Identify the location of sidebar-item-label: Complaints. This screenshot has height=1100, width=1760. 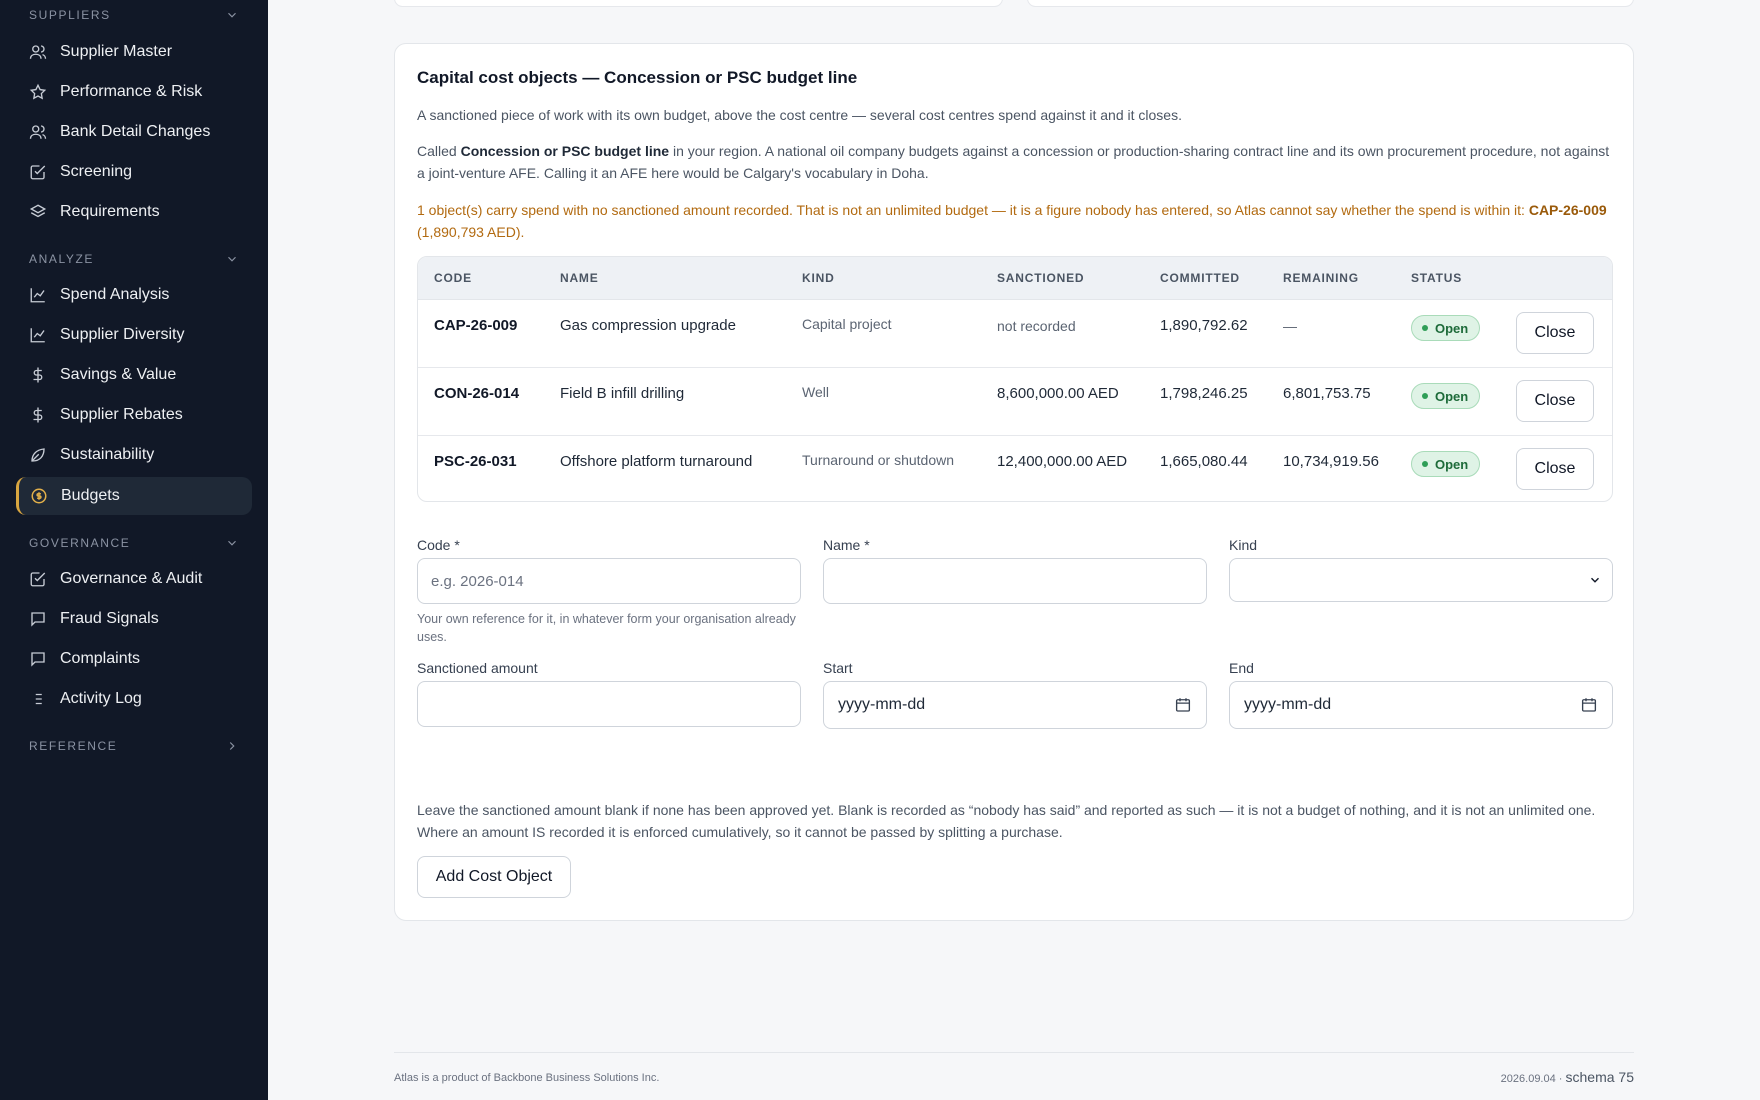
(100, 658).